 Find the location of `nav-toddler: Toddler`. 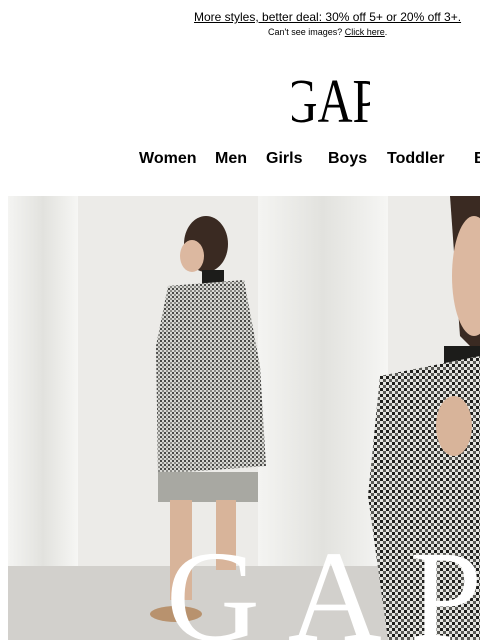

nav-toddler: Toddler is located at coordinates (415, 159).